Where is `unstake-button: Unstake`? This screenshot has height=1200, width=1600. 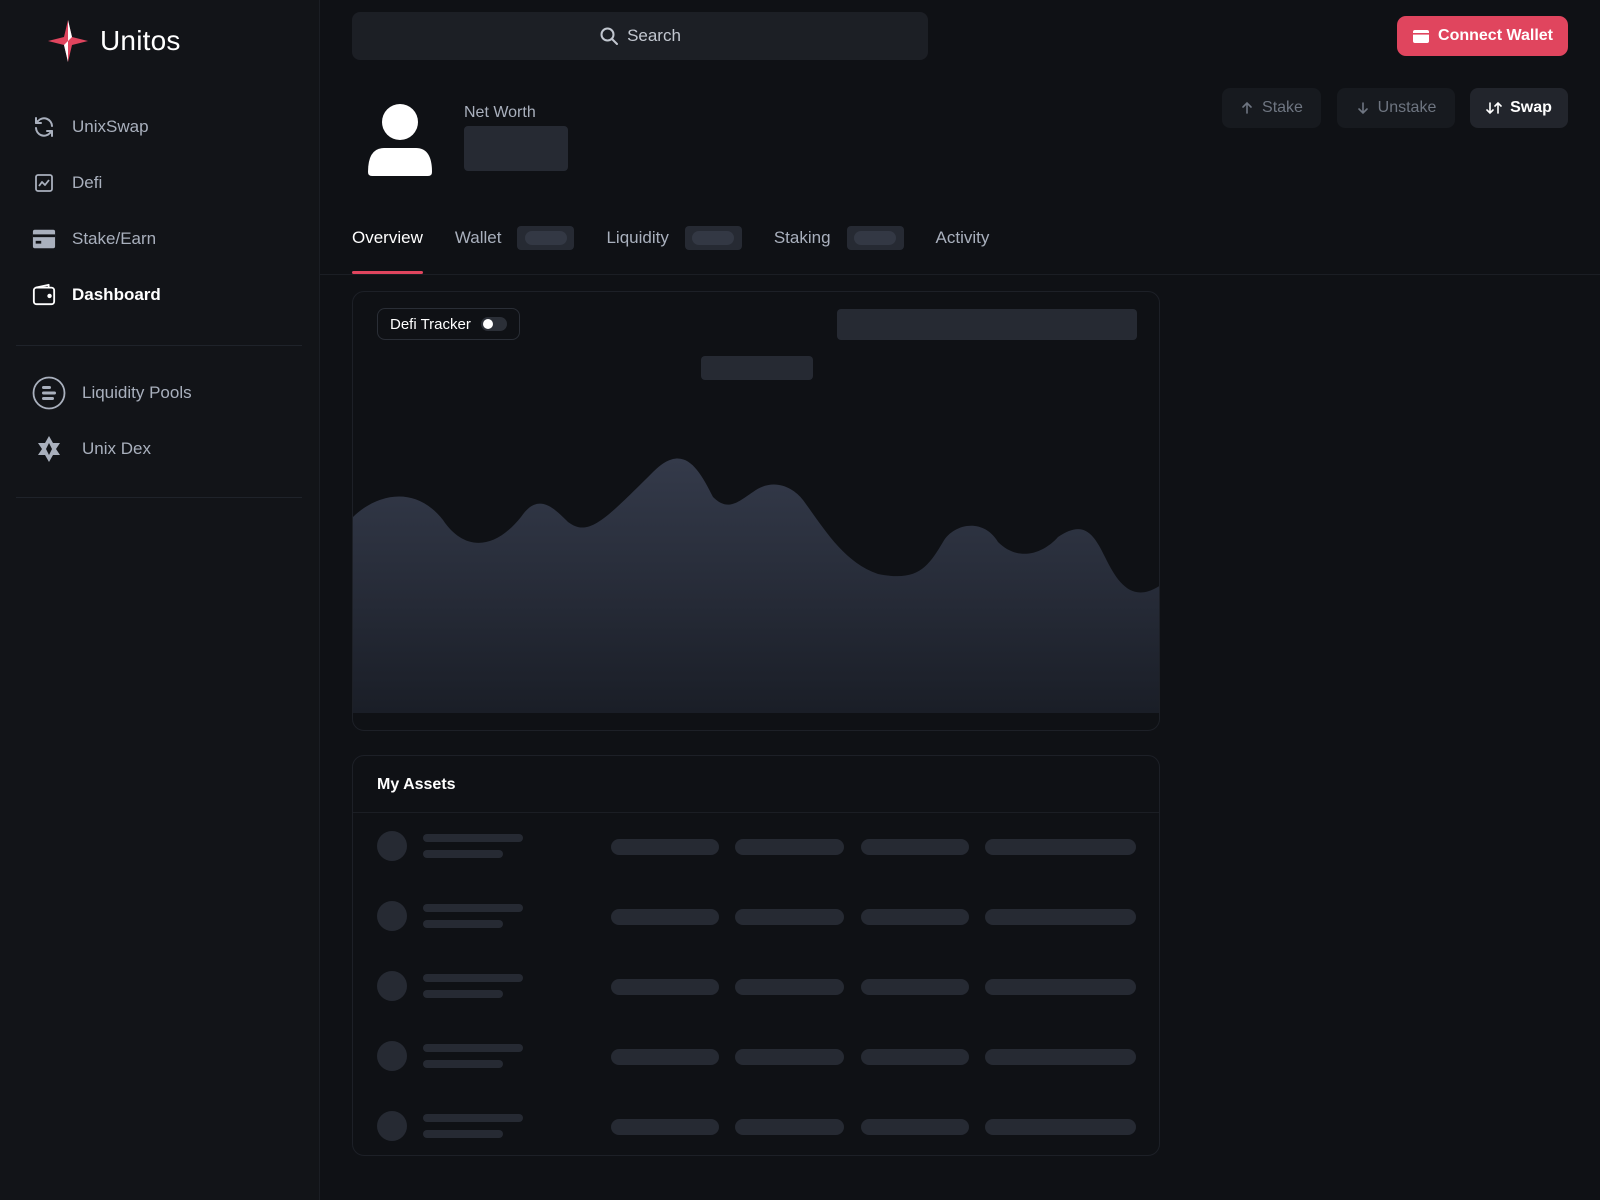 unstake-button: Unstake is located at coordinates (1396, 108).